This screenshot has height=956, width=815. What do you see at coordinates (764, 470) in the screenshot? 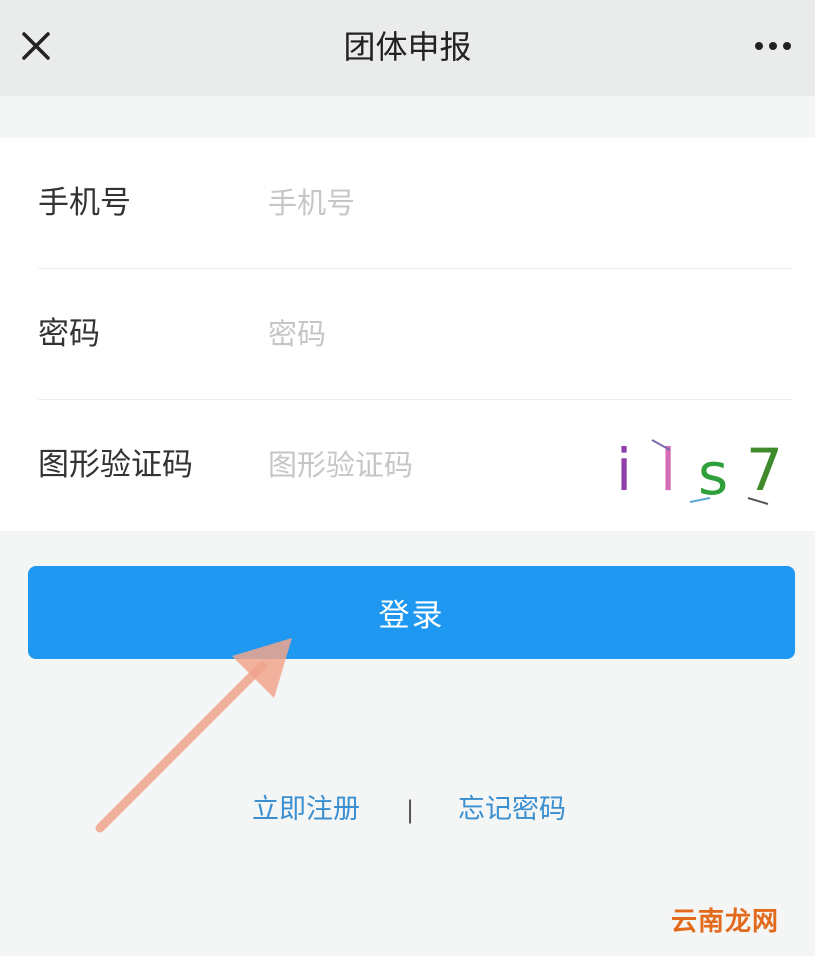
I see `captcha-char: 7` at bounding box center [764, 470].